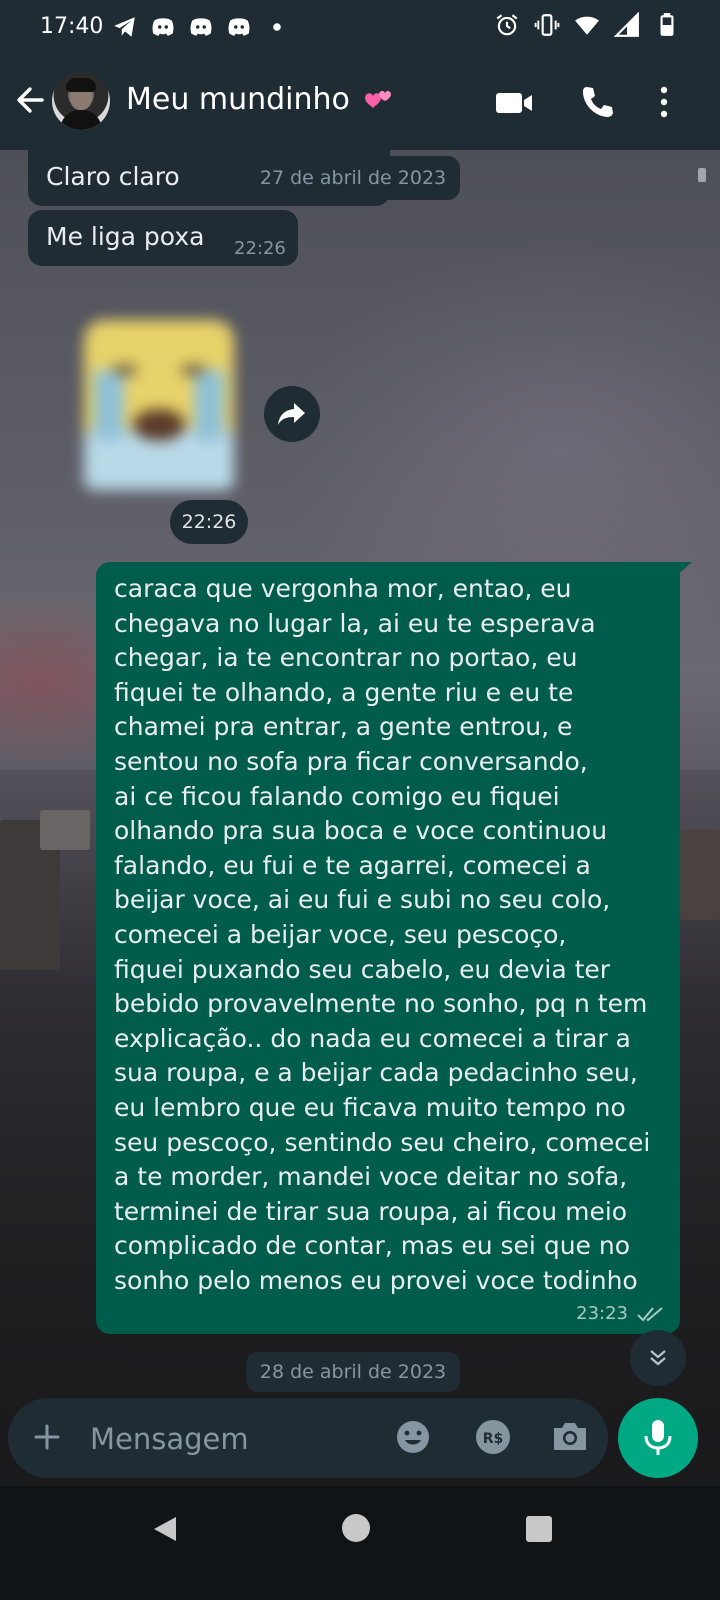 The width and height of the screenshot is (720, 1600). What do you see at coordinates (260, 248) in the screenshot?
I see `message-time: 22:26` at bounding box center [260, 248].